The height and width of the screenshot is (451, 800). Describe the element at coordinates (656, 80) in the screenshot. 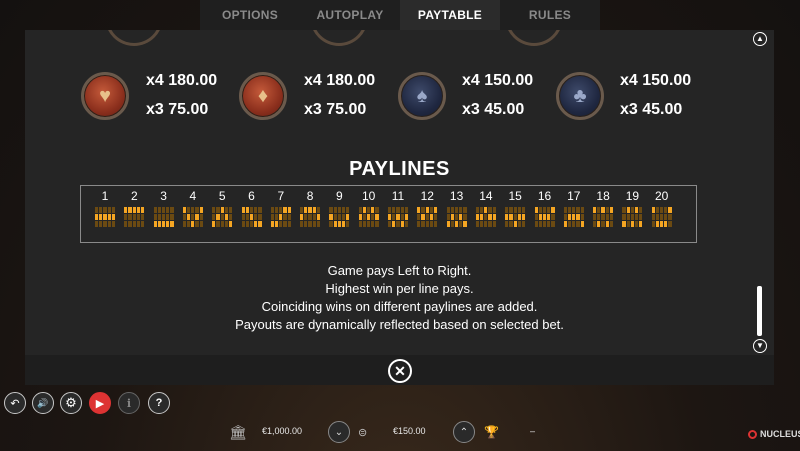

I see `payout-x4: x4 150.00` at that location.